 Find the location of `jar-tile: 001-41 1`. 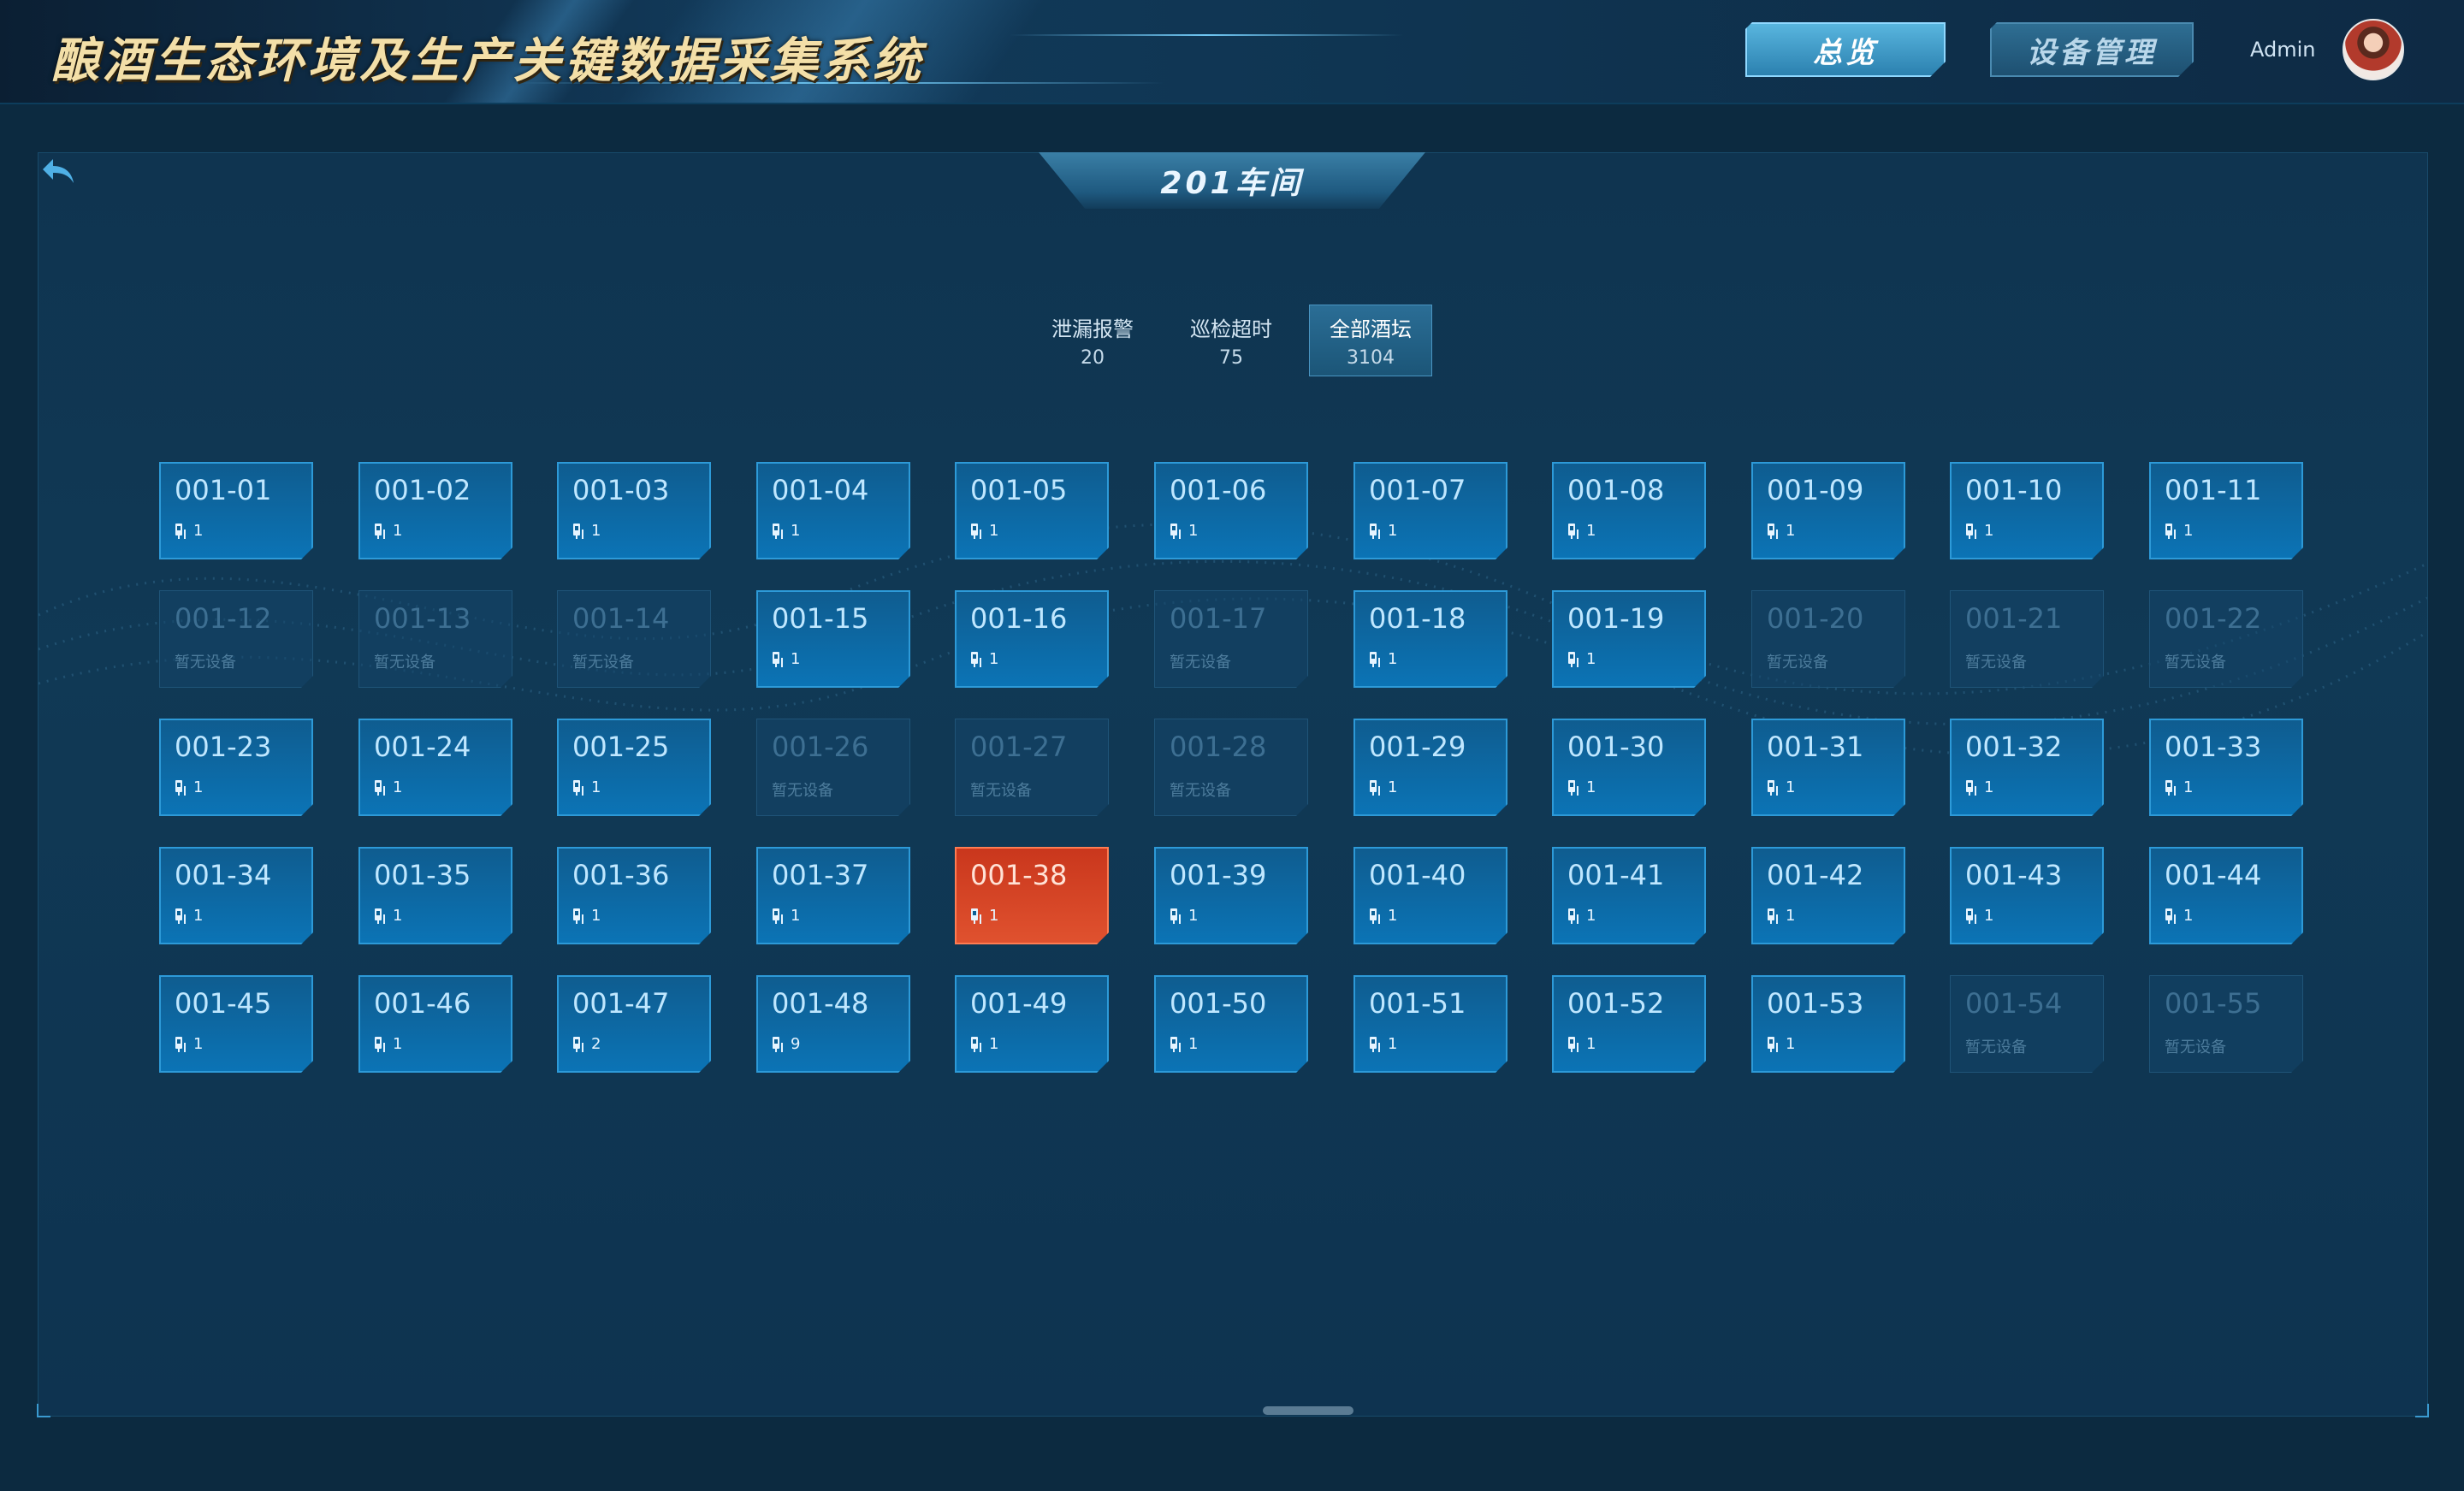

jar-tile: 001-41 1 is located at coordinates (1629, 895).